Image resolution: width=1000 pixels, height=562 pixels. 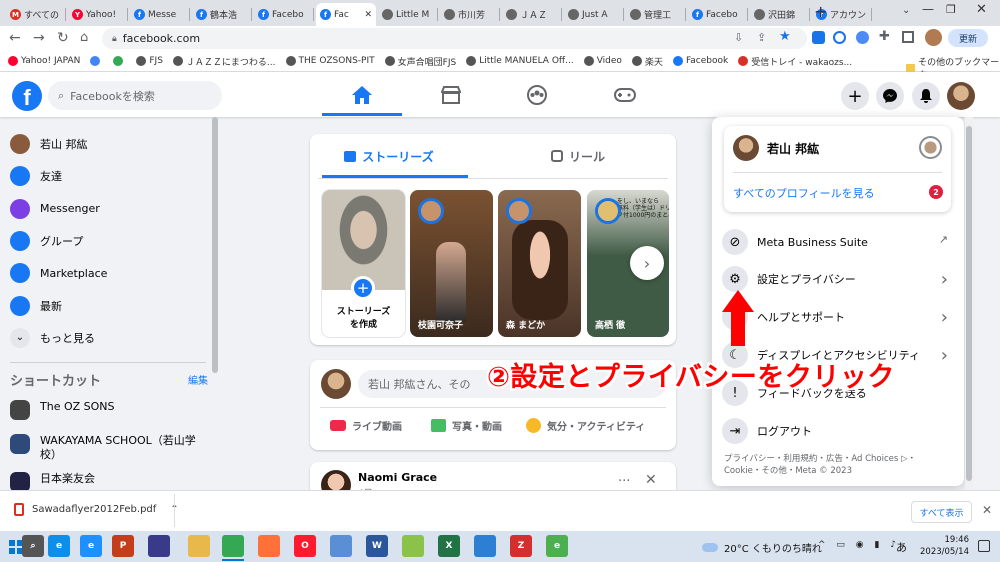 I want to click on sidebar-item: Messenger, so click(x=55, y=209).